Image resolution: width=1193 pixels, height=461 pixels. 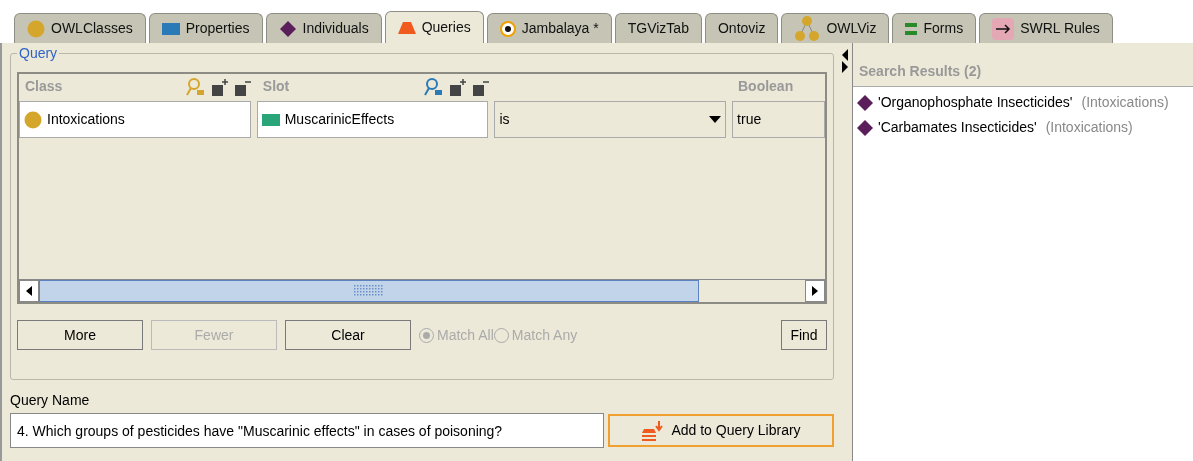 I want to click on query-name-field: 4. Which groups of pesticides have "Muscarinic effects" in cases of poisoning?, so click(x=307, y=430).